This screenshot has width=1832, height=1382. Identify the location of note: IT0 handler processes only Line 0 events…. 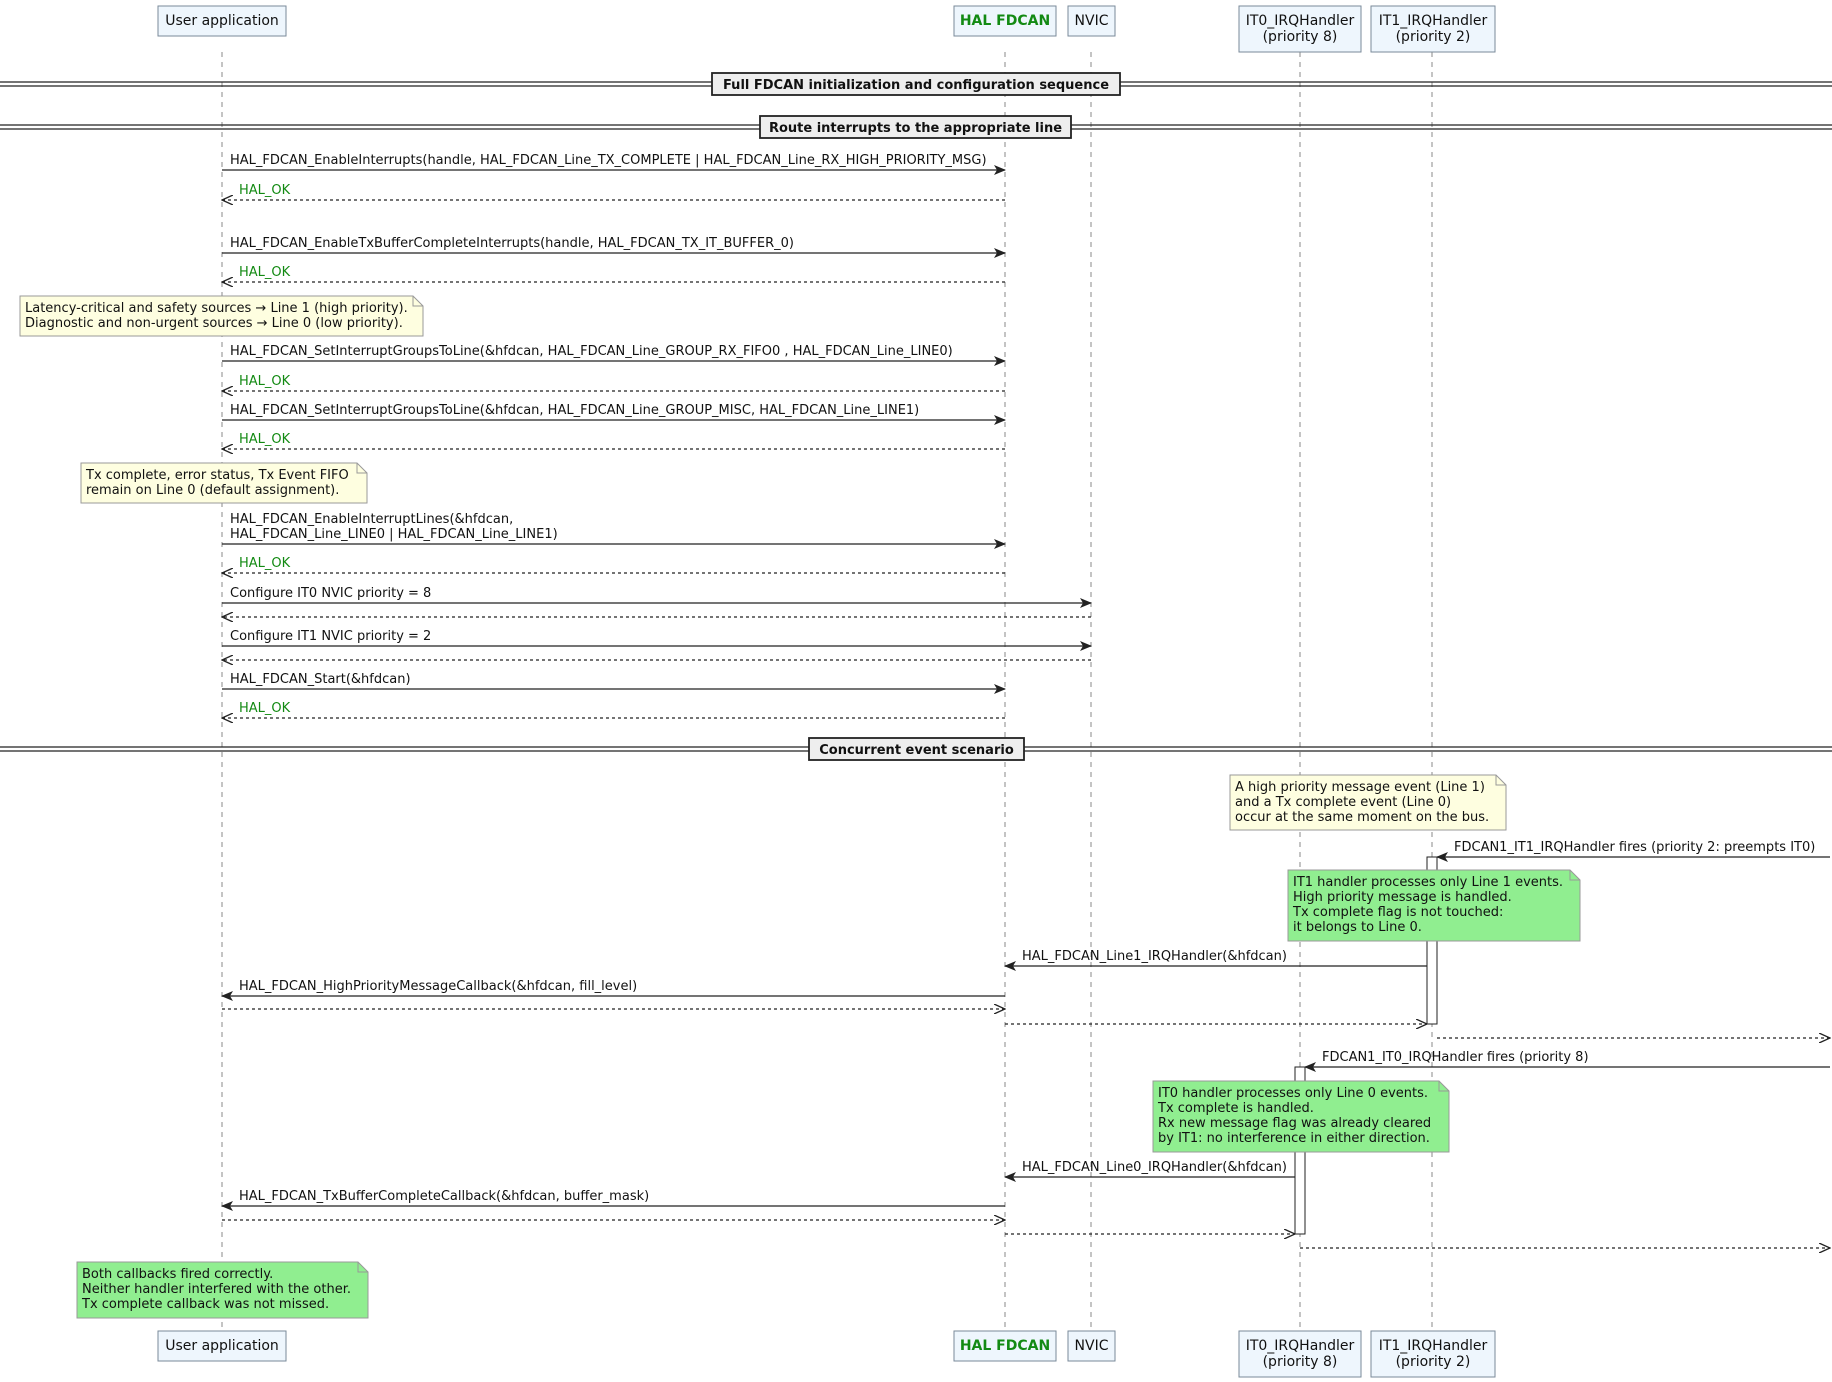
(1301, 1116).